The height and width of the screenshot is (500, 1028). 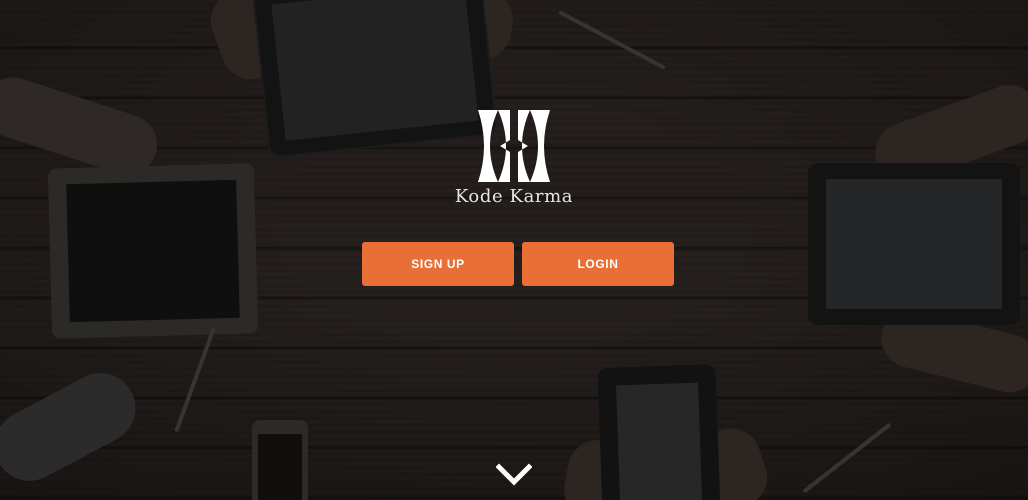 I want to click on signup-button: SIGN UP, so click(x=438, y=264).